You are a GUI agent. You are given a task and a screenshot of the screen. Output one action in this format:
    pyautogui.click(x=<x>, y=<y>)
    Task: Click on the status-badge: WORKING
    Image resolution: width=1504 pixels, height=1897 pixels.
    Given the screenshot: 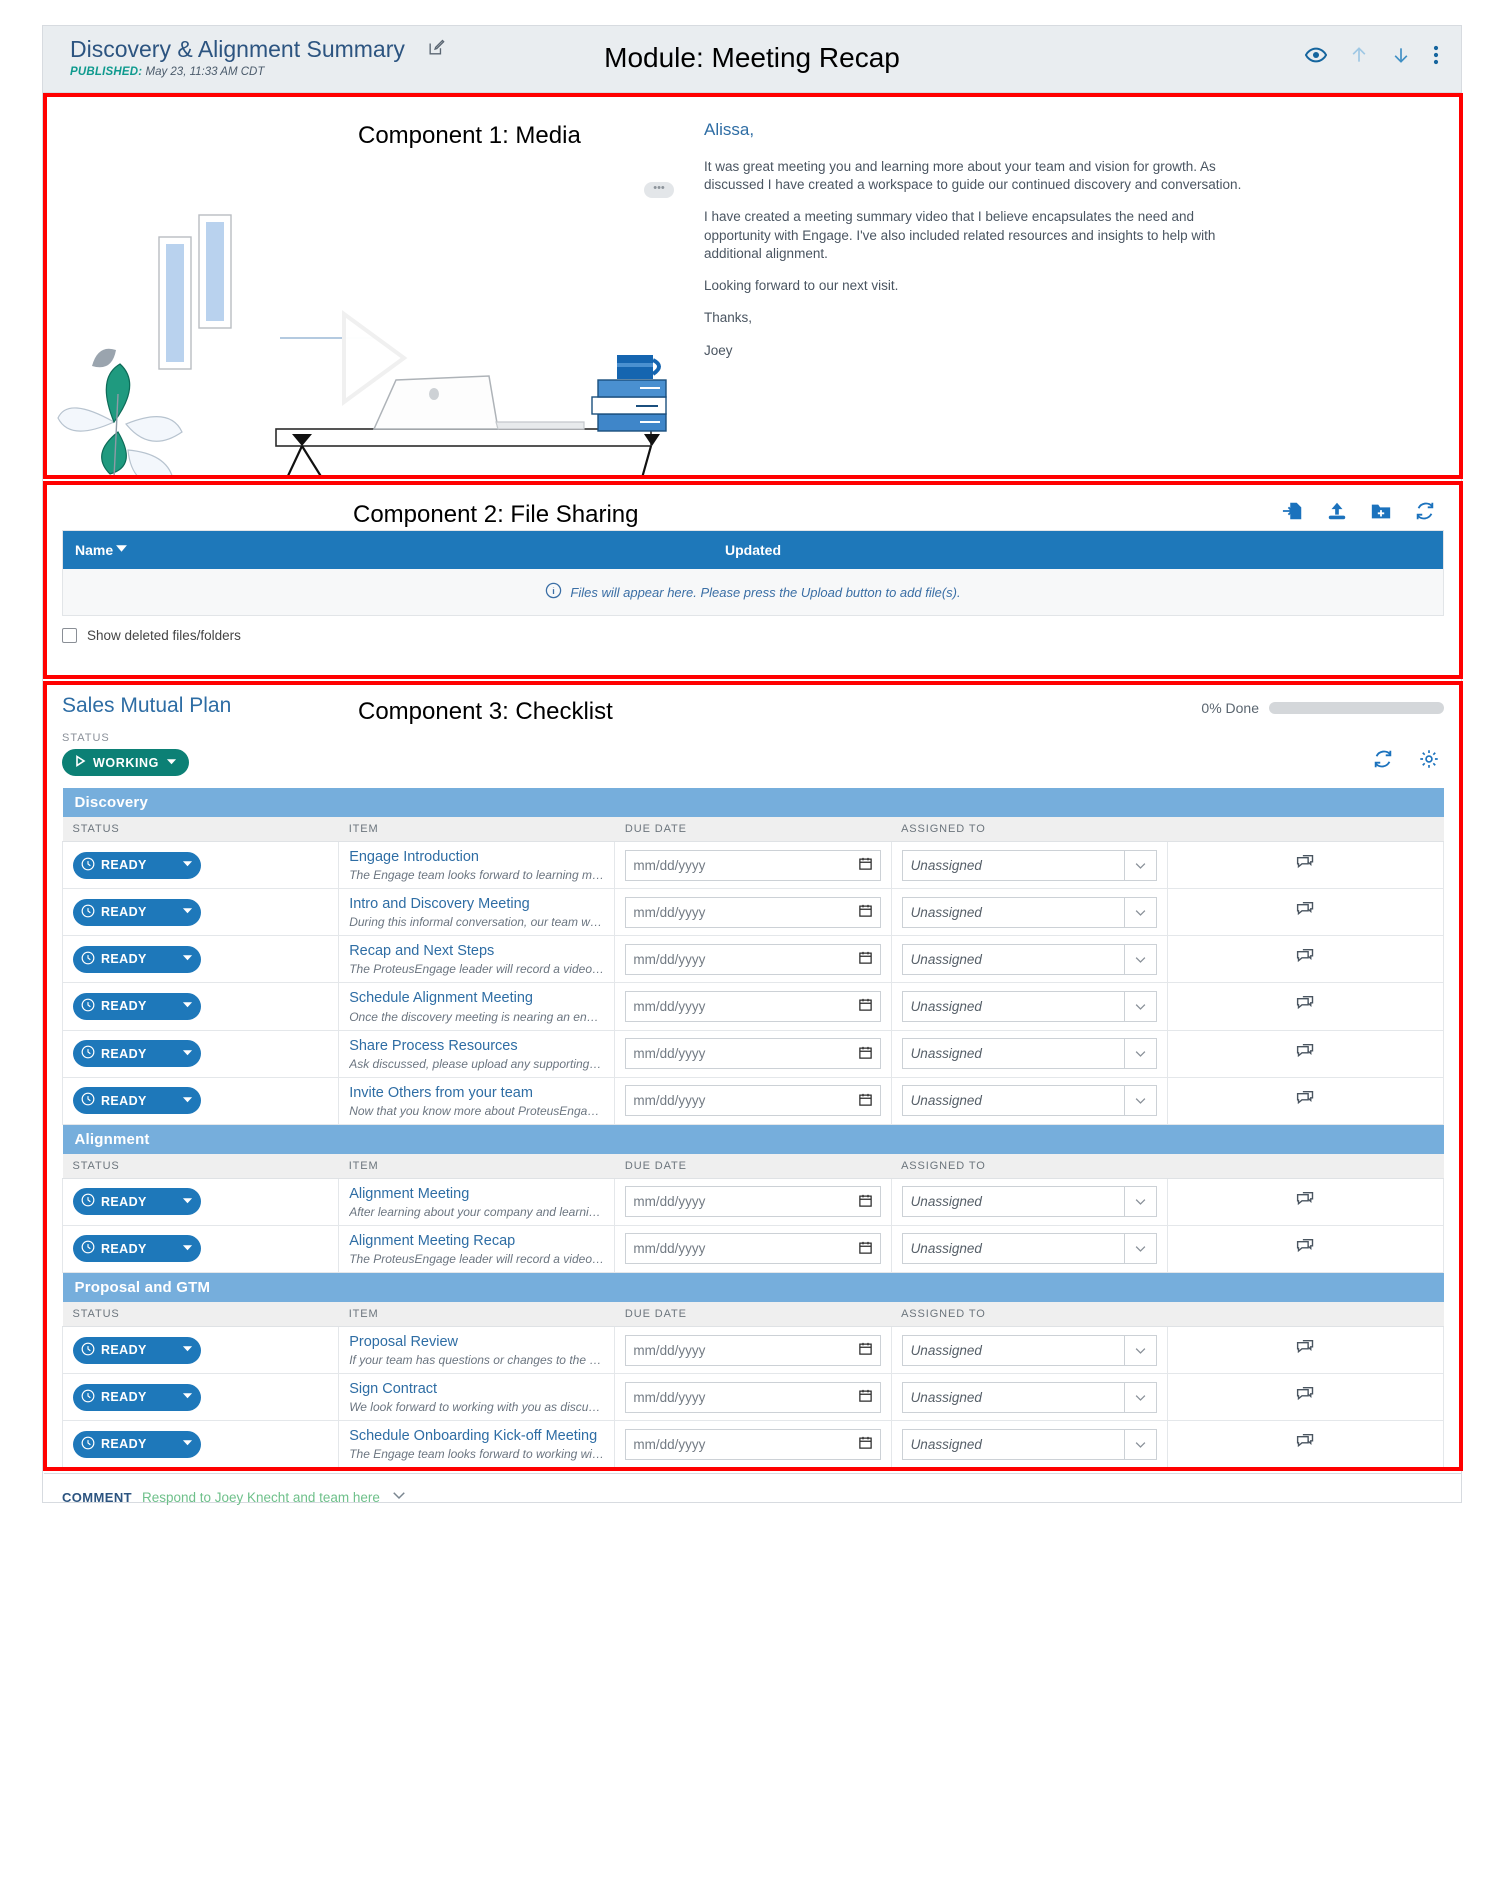 What is the action you would take?
    pyautogui.click(x=125, y=762)
    